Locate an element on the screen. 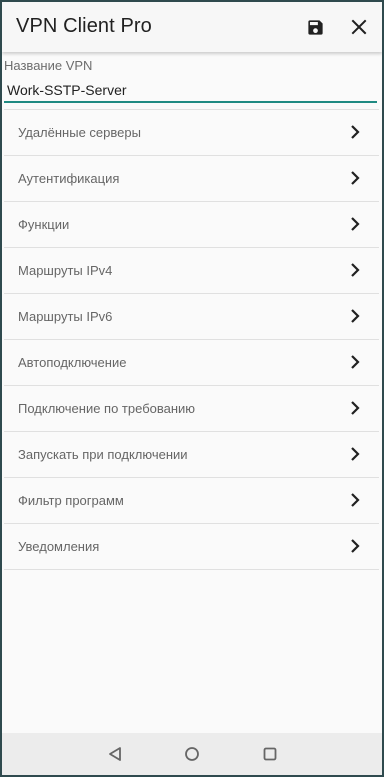 This screenshot has height=777, width=384. menu-item-features: Функции is located at coordinates (191, 224).